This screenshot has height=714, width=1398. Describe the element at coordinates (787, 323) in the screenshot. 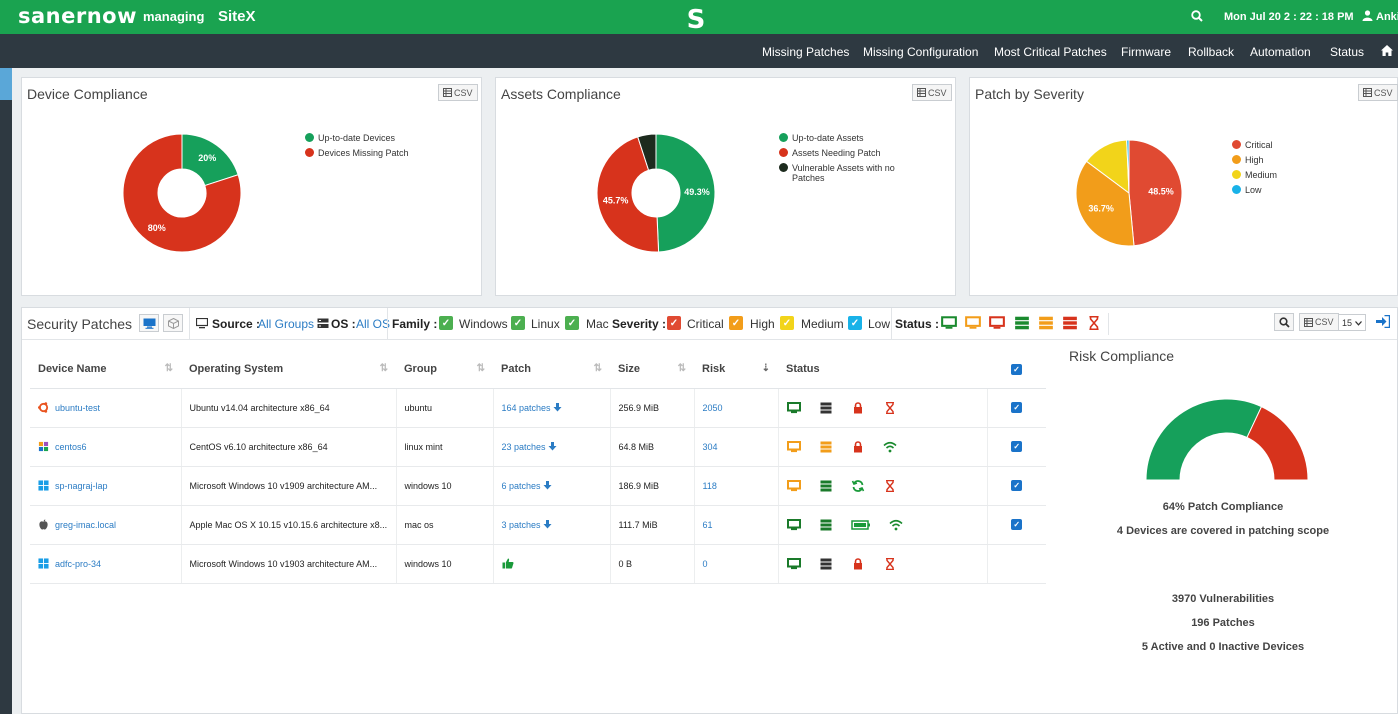

I see `checkbox-medium: ✓` at that location.